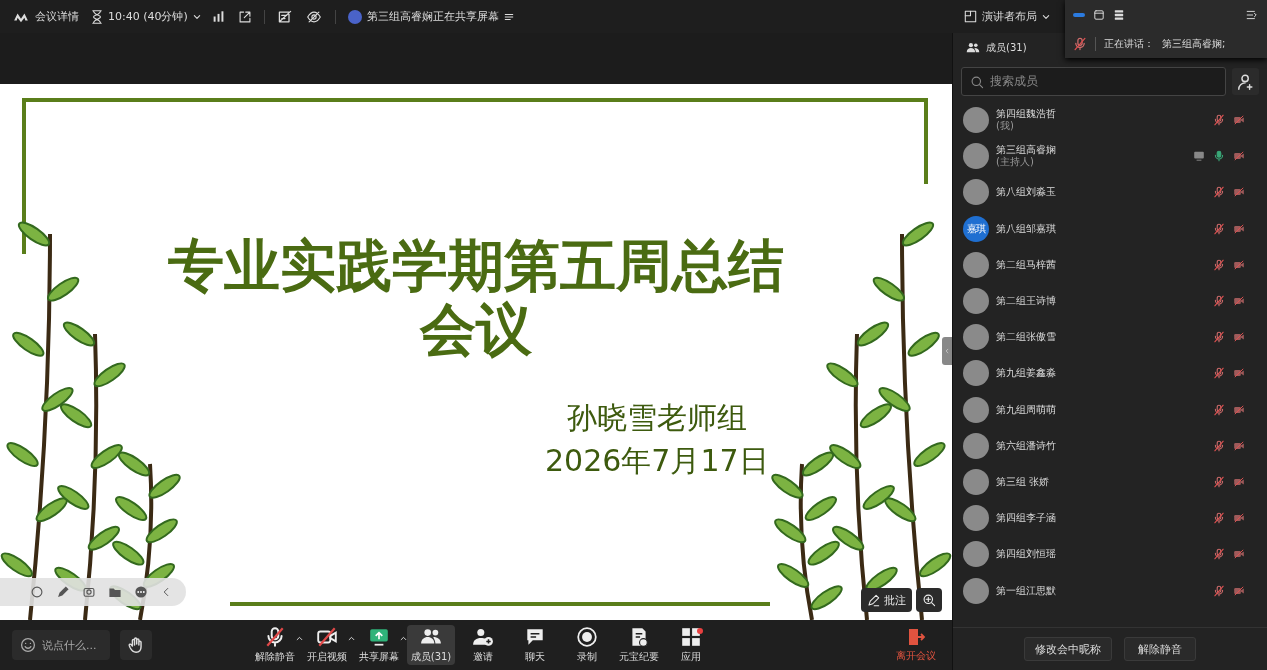 Image resolution: width=1267 pixels, height=670 pixels. What do you see at coordinates (89, 592) in the screenshot?
I see `screenshot-icon` at bounding box center [89, 592].